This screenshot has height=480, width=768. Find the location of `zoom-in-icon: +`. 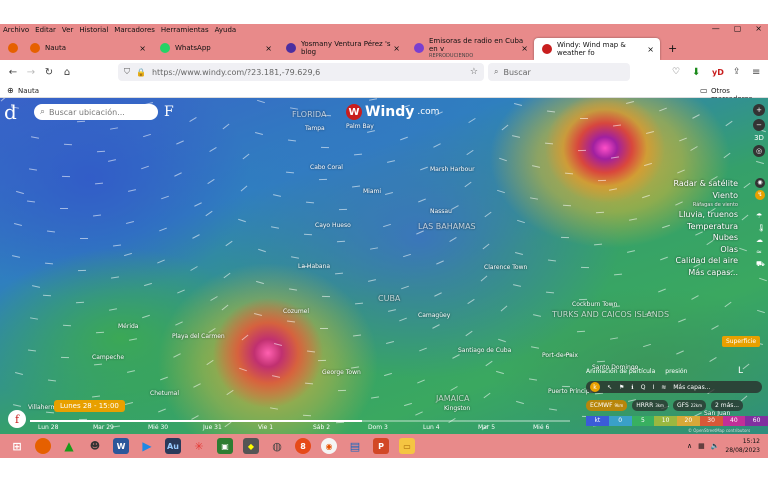

zoom-in-icon: + is located at coordinates (759, 110).